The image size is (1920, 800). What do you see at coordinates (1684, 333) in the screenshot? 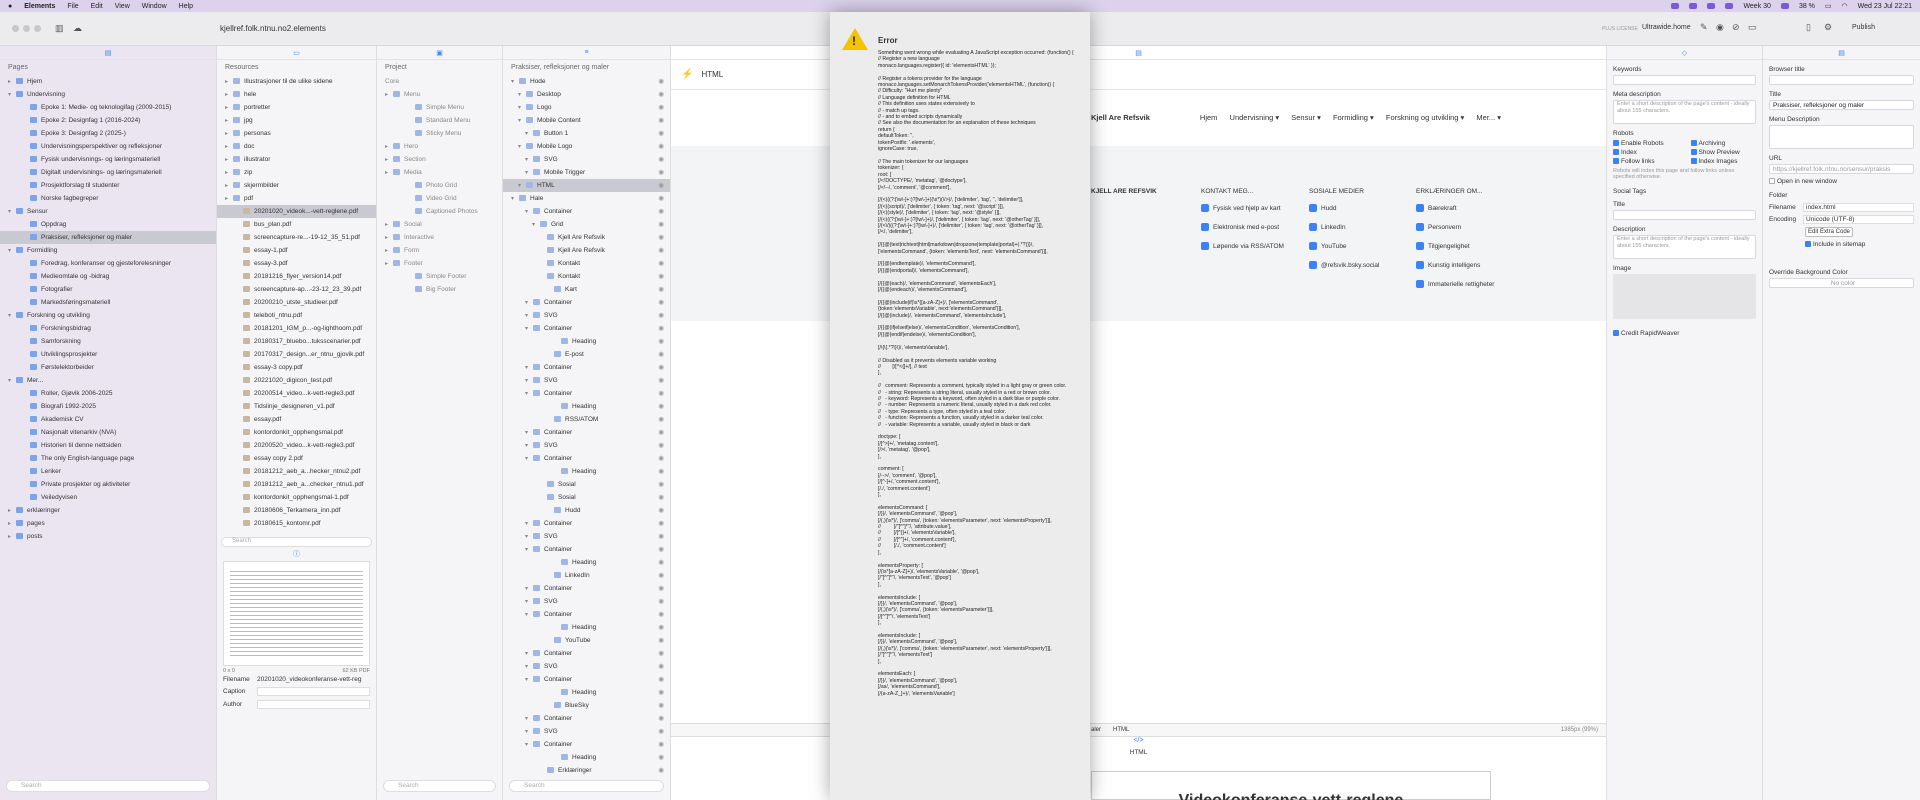
I see `credit-checkbox: Credit RapidWeaver` at bounding box center [1684, 333].